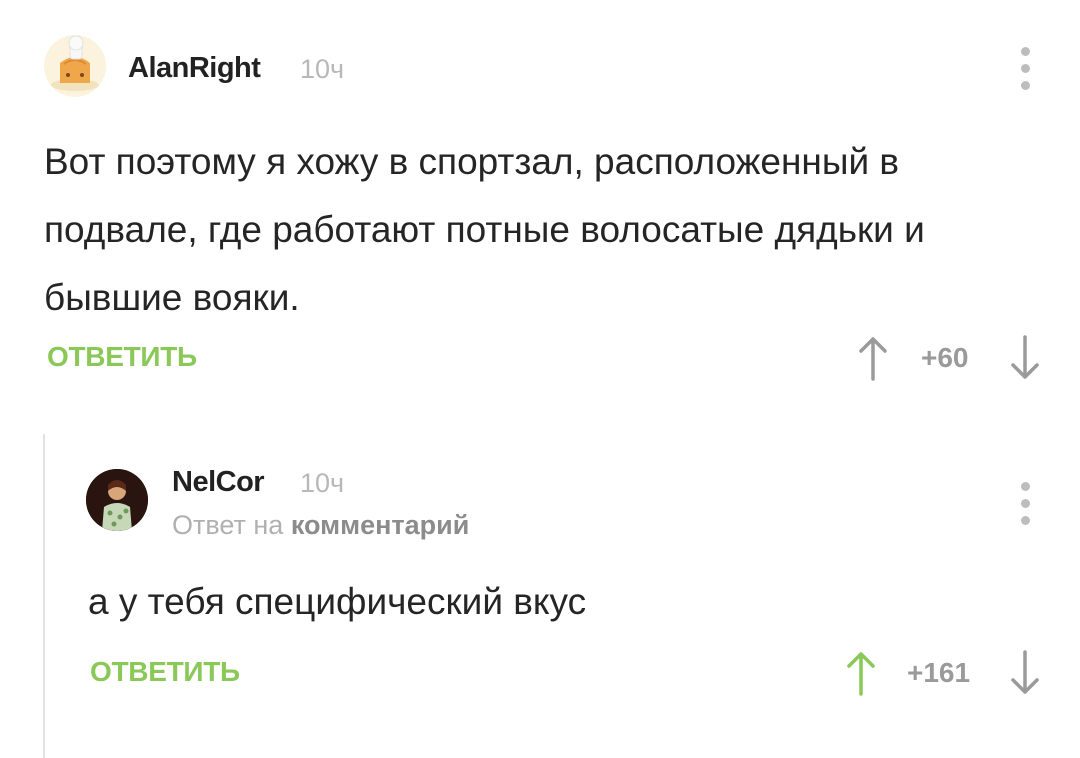 Image resolution: width=1080 pixels, height=758 pixels. I want to click on rating-count: +161, so click(939, 672).